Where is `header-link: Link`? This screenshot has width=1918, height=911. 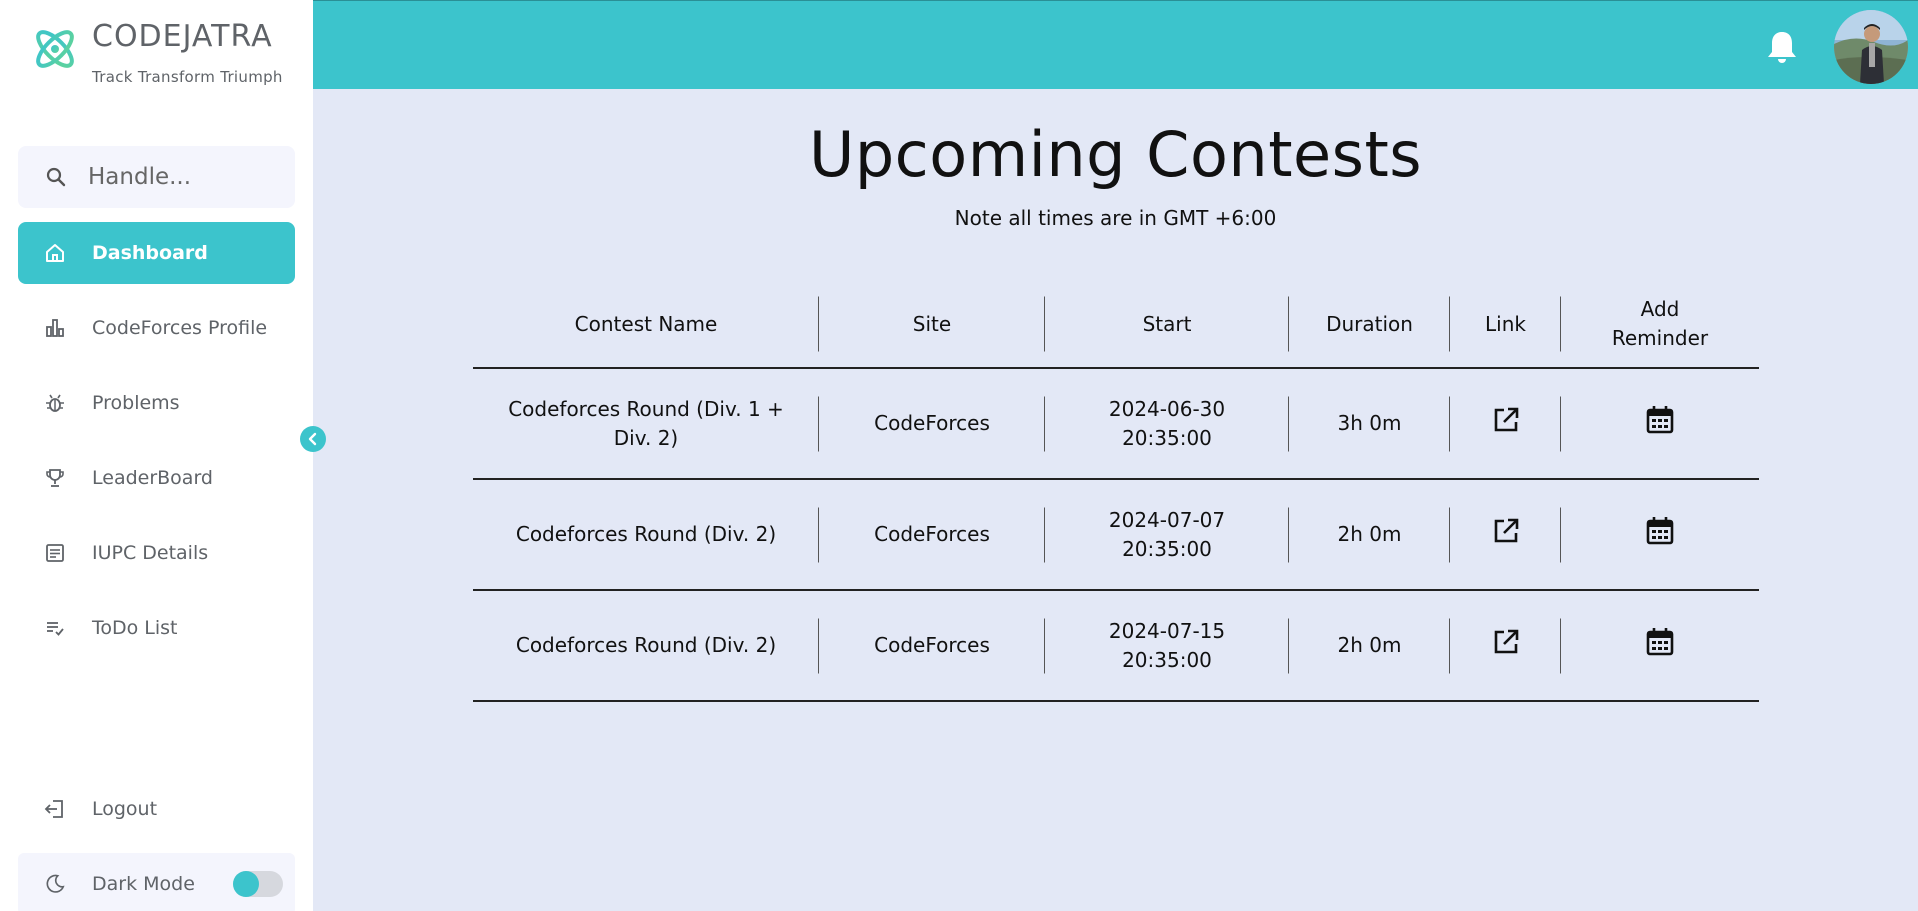 header-link: Link is located at coordinates (1505, 324).